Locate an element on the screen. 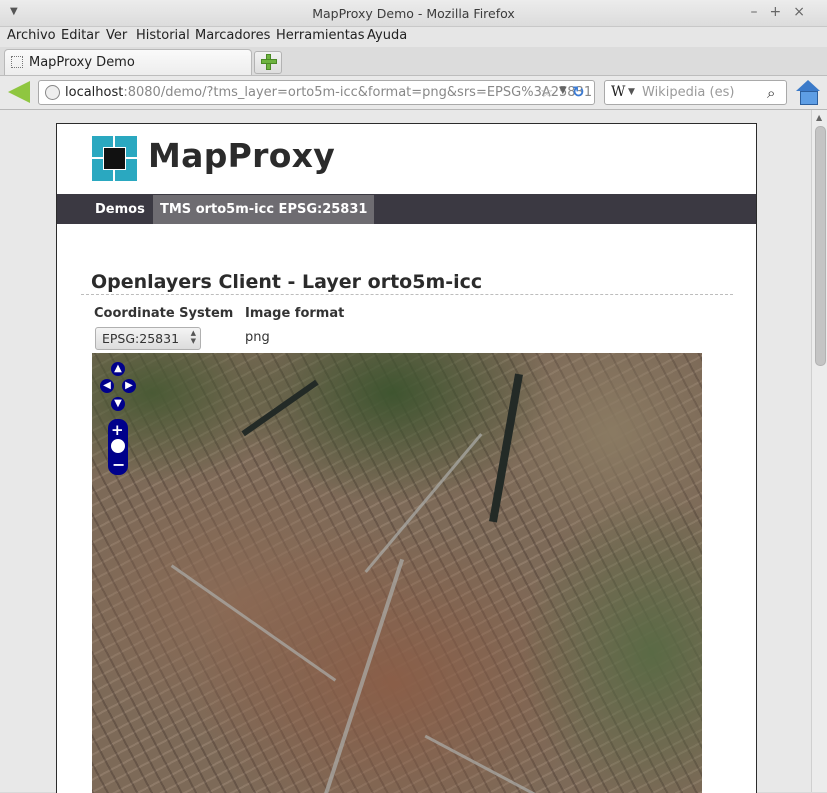 This screenshot has height=793, width=827. menu-marcadores: Marcadores is located at coordinates (232, 35).